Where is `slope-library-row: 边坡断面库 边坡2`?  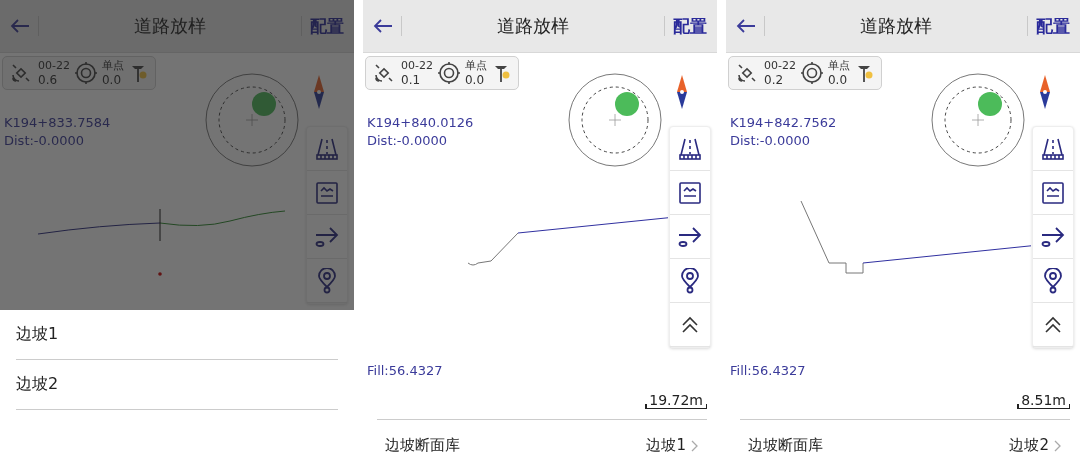
slope-library-row: 边坡断面库 边坡2 is located at coordinates (905, 445).